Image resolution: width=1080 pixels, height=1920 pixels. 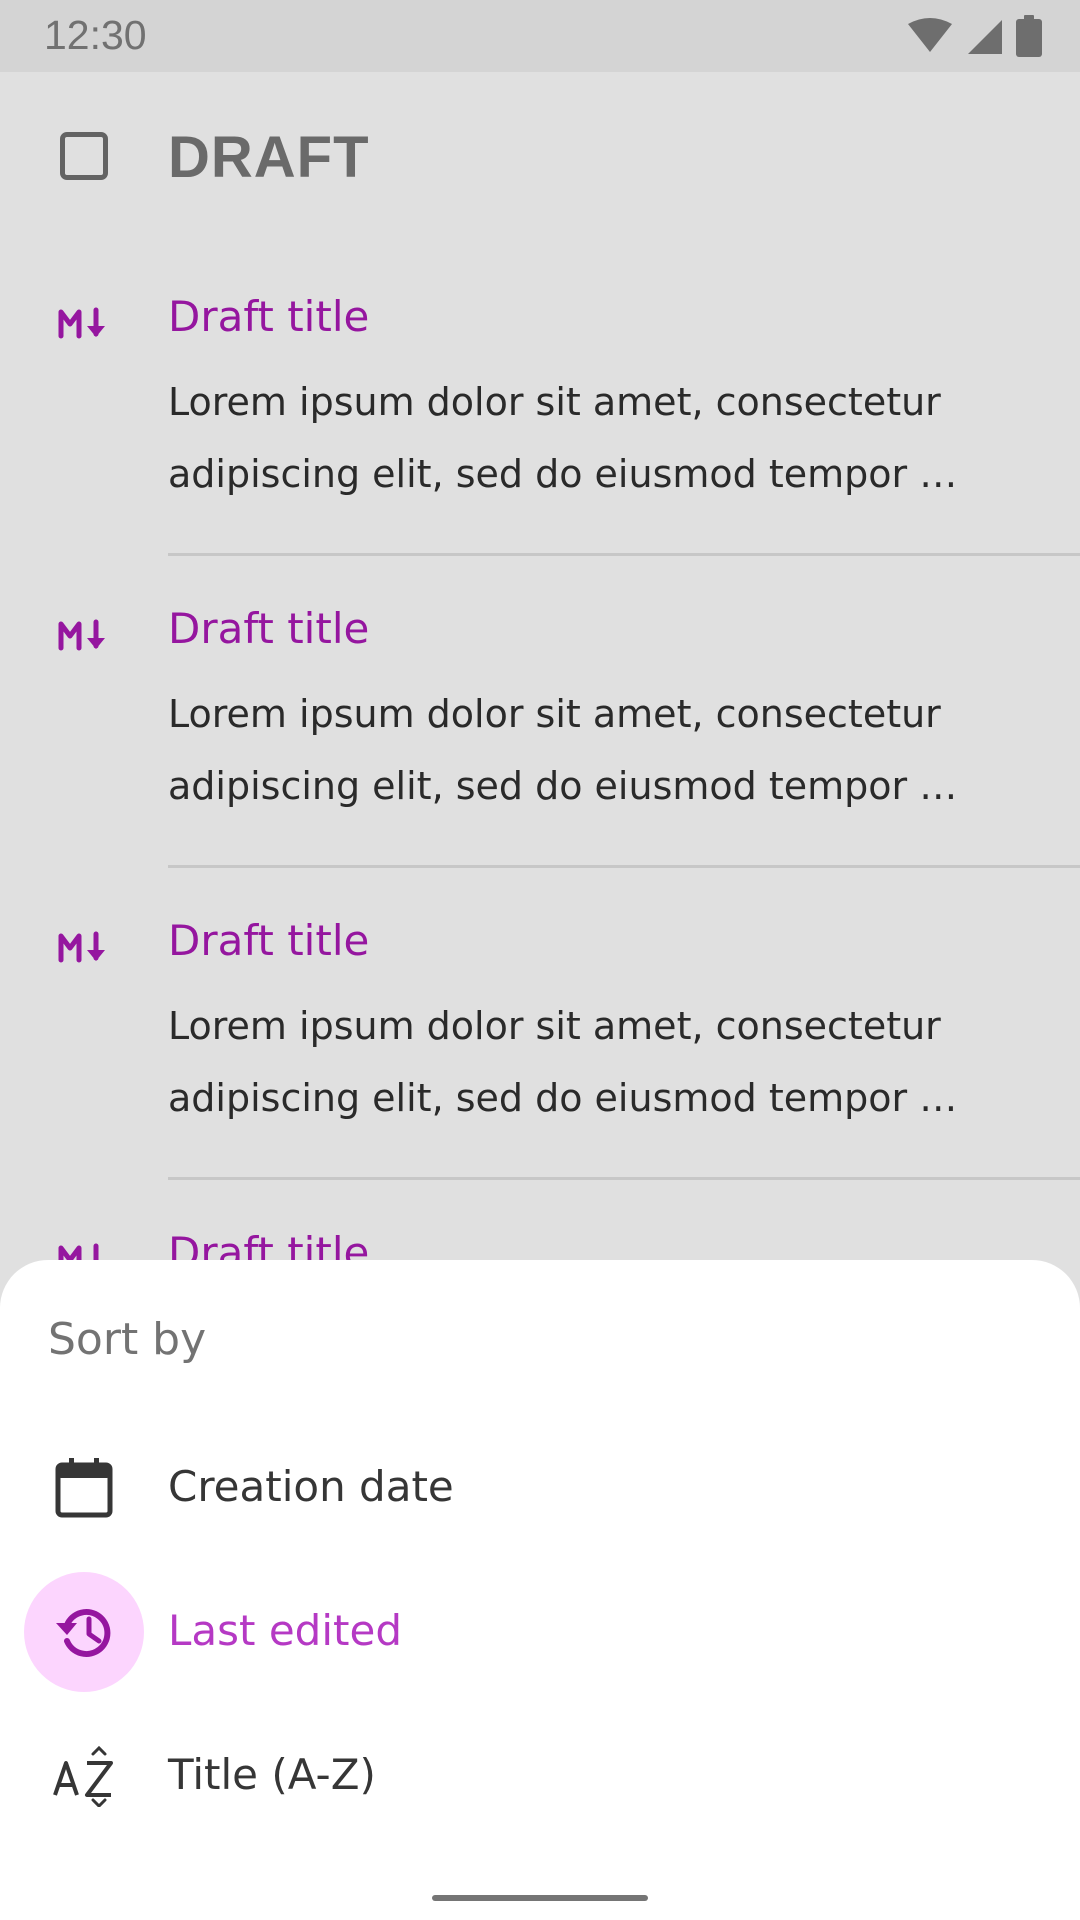 What do you see at coordinates (95, 35) in the screenshot?
I see `status-time: 12:30` at bounding box center [95, 35].